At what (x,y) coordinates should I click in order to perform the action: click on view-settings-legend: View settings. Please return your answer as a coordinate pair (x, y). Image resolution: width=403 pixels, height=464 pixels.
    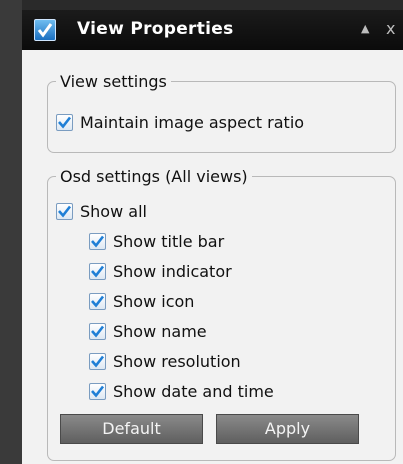
    Looking at the image, I should click on (113, 81).